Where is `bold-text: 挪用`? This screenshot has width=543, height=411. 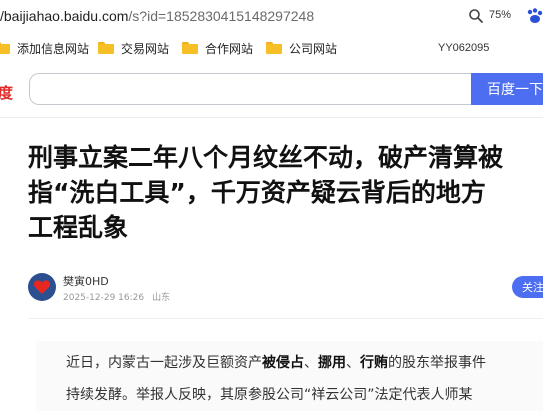 bold-text: 挪用 is located at coordinates (332, 363).